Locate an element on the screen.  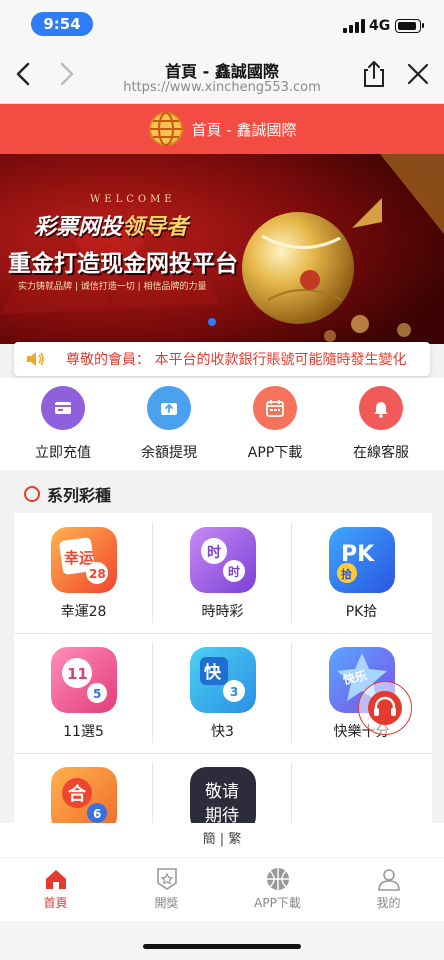
chevron-left-icon is located at coordinates (23, 74).